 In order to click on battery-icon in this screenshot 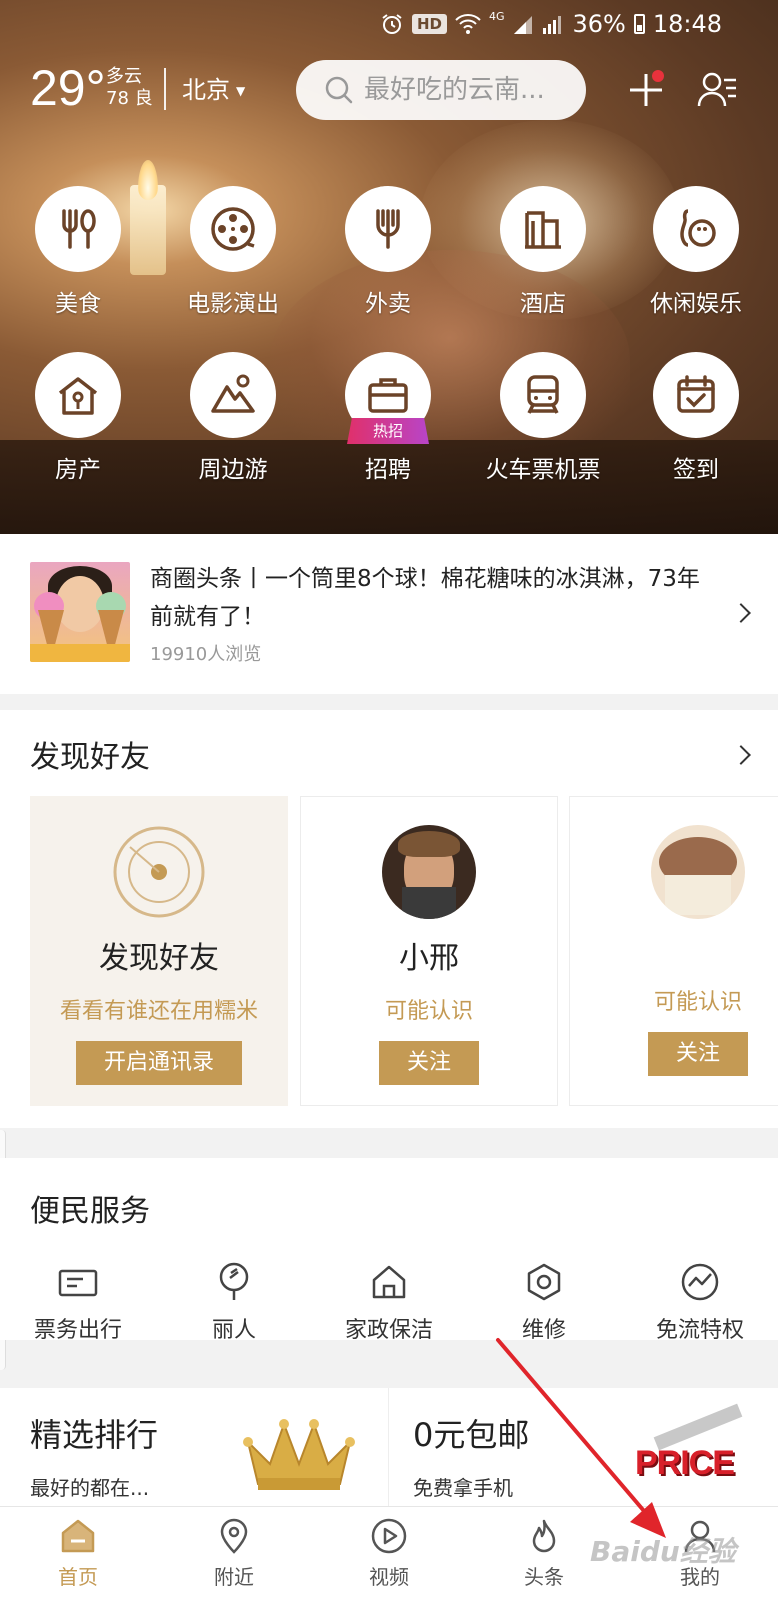, I will do `click(639, 24)`.